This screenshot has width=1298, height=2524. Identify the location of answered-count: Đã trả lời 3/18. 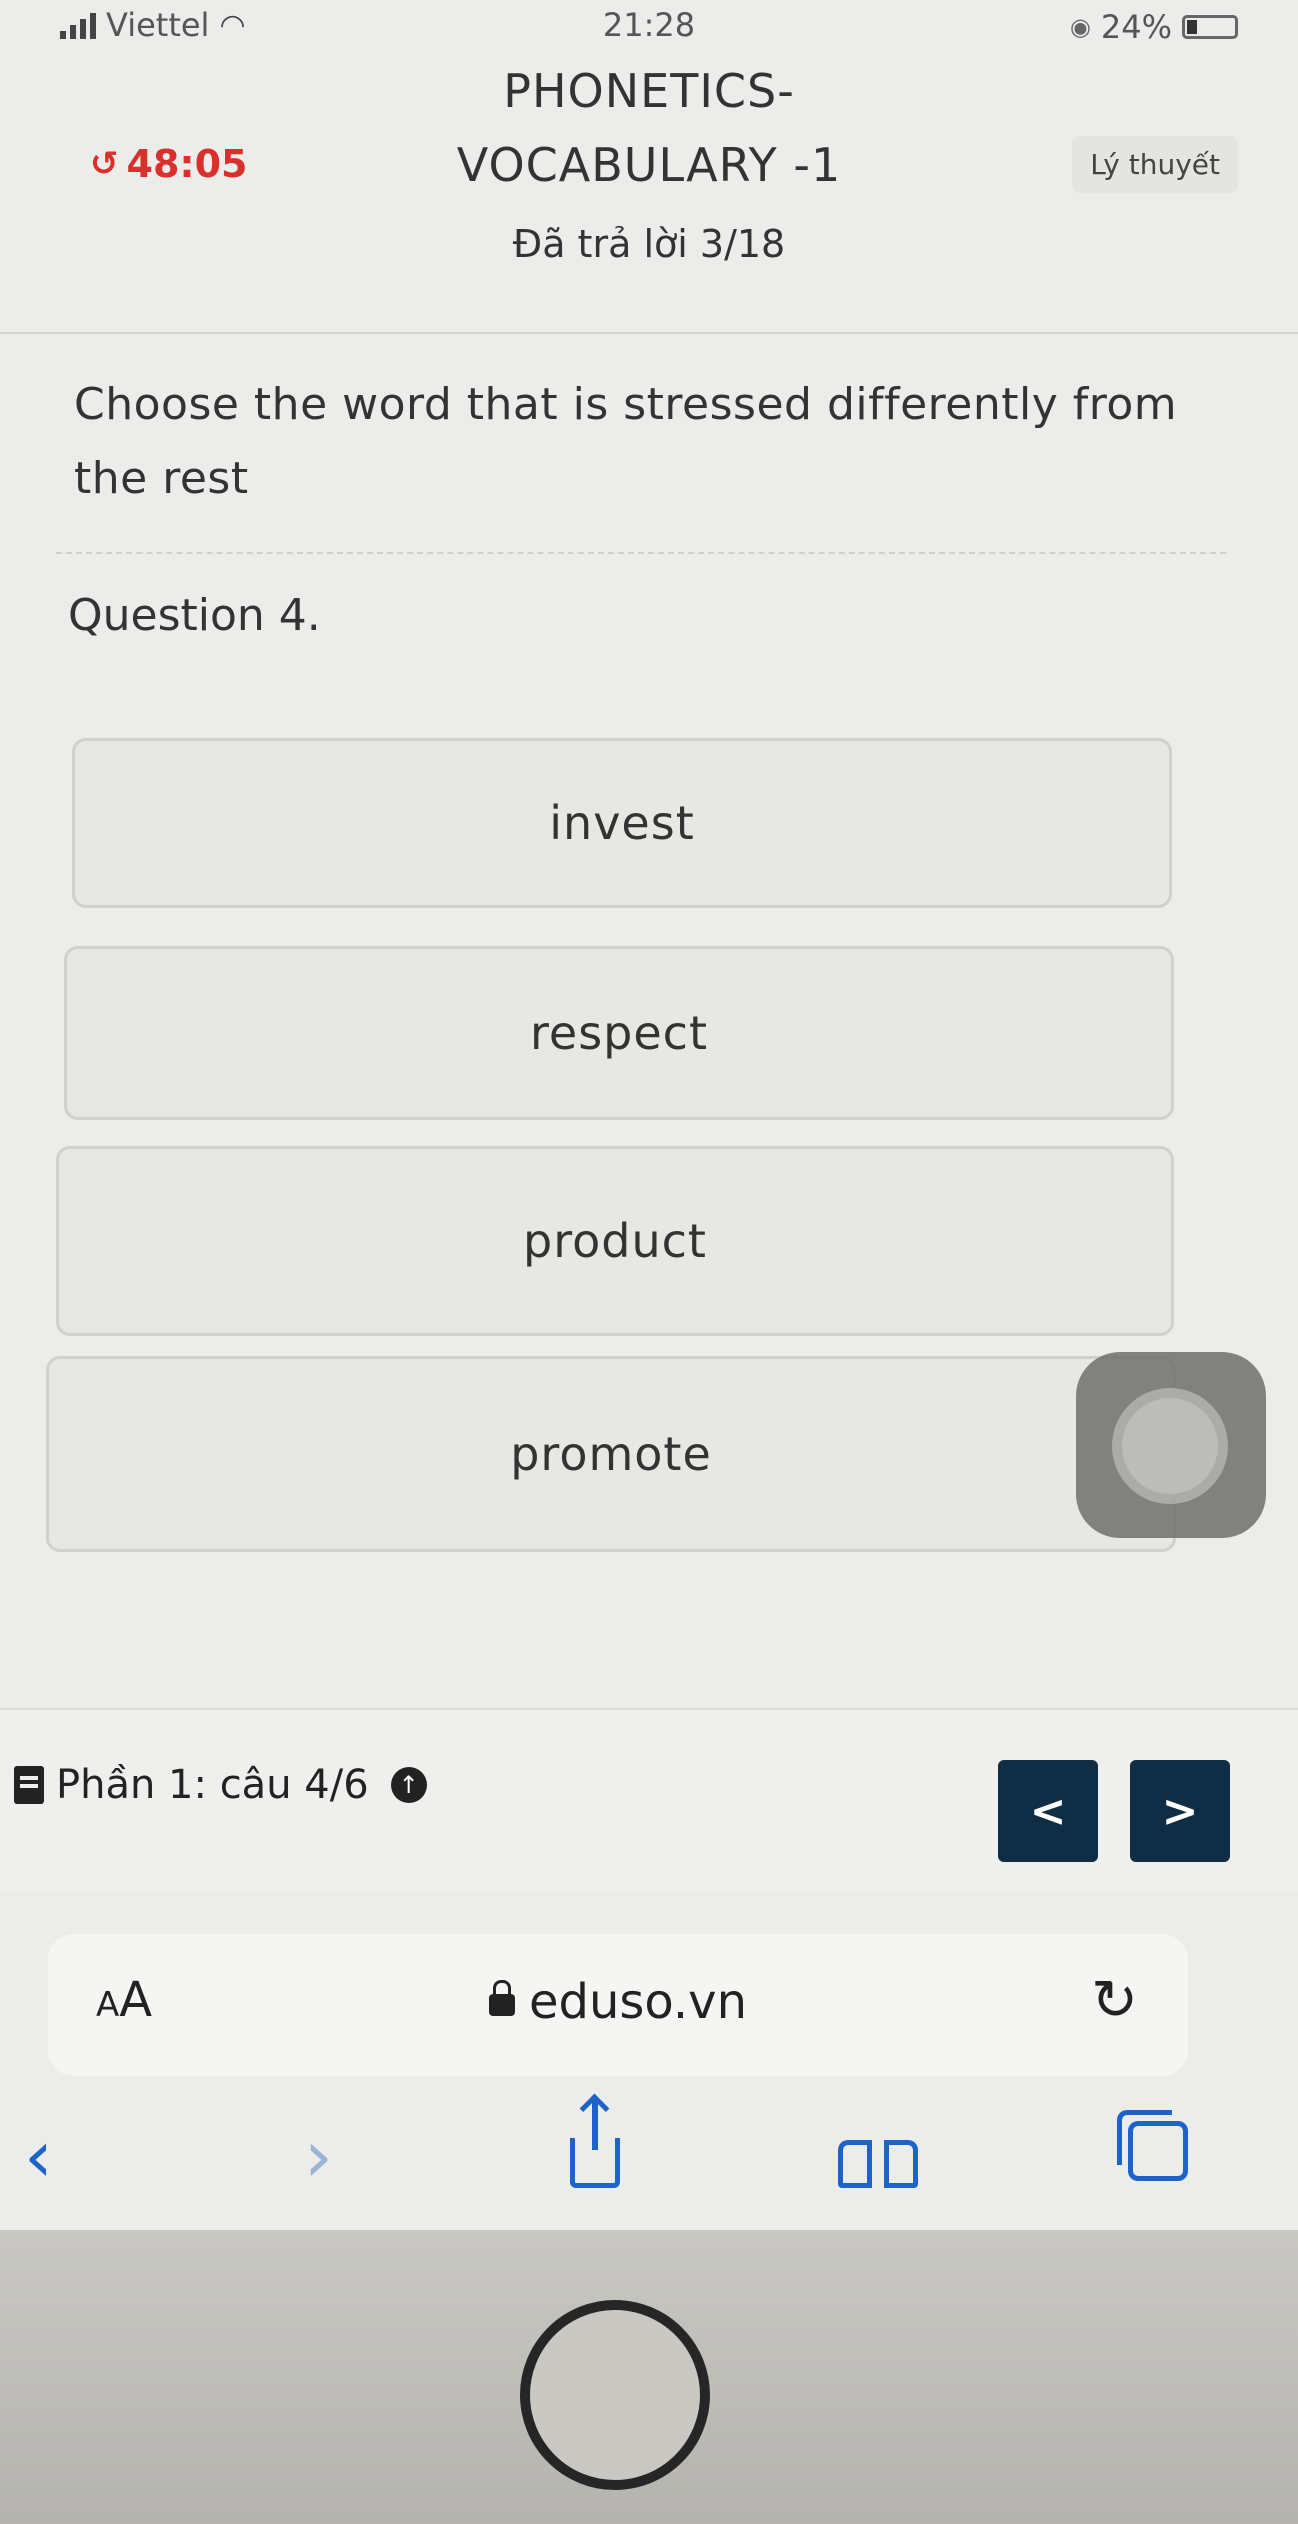
(649, 244).